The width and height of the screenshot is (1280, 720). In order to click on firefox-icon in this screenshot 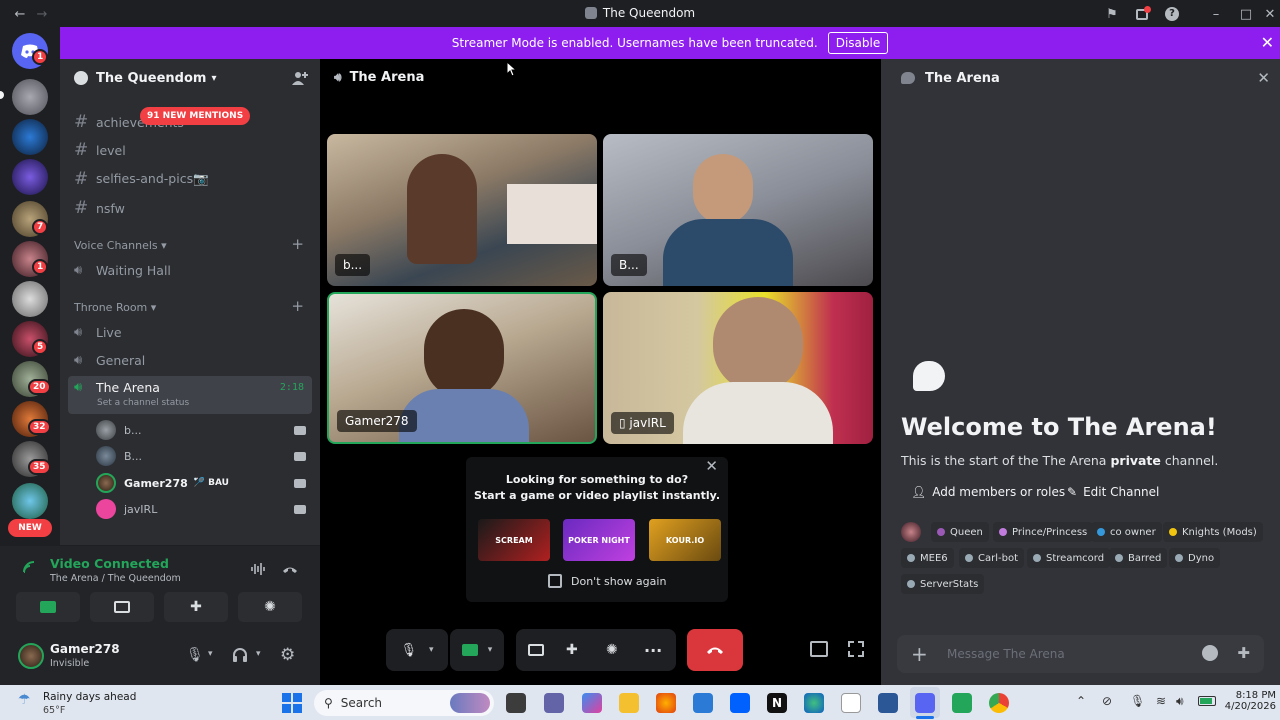, I will do `click(666, 703)`.